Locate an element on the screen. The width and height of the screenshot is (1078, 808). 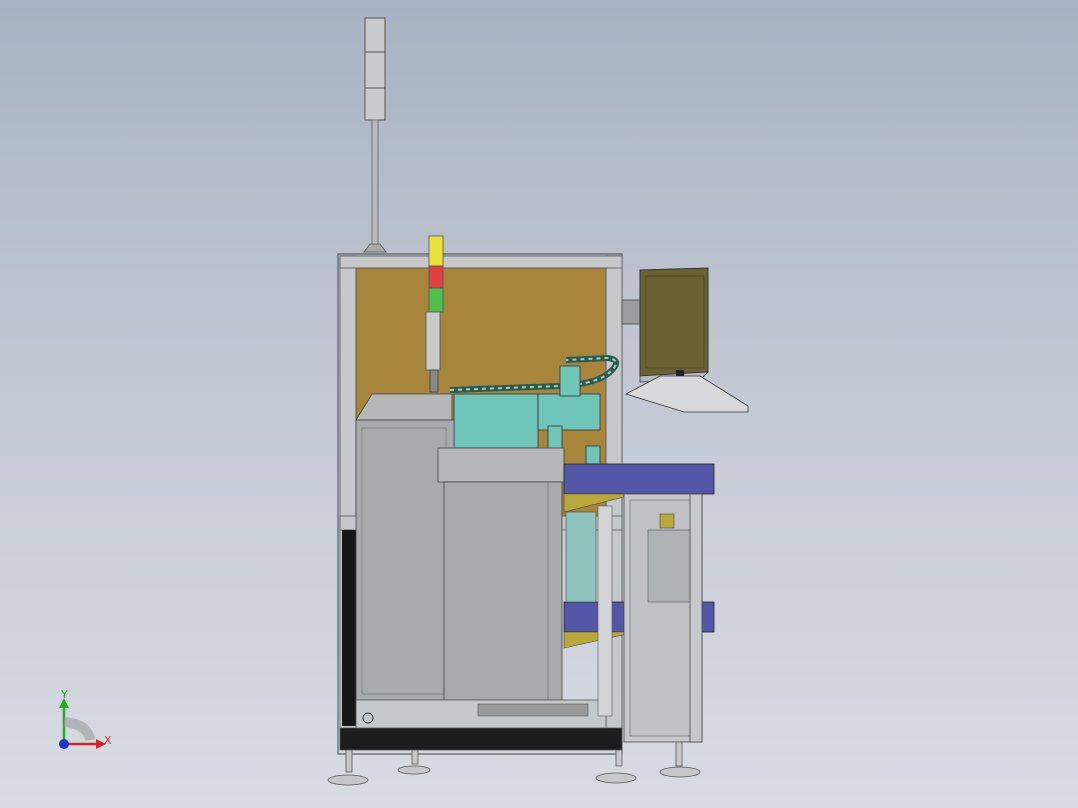
x-axis-label: X is located at coordinates (108, 740).